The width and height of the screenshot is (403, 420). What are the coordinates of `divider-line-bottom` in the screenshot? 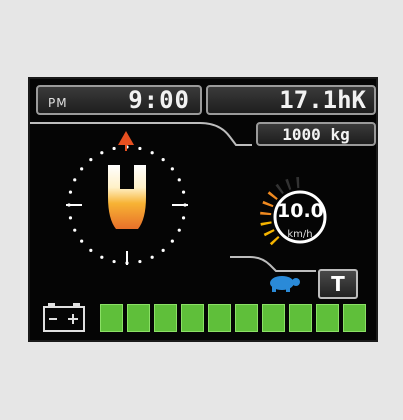 It's located at (273, 264).